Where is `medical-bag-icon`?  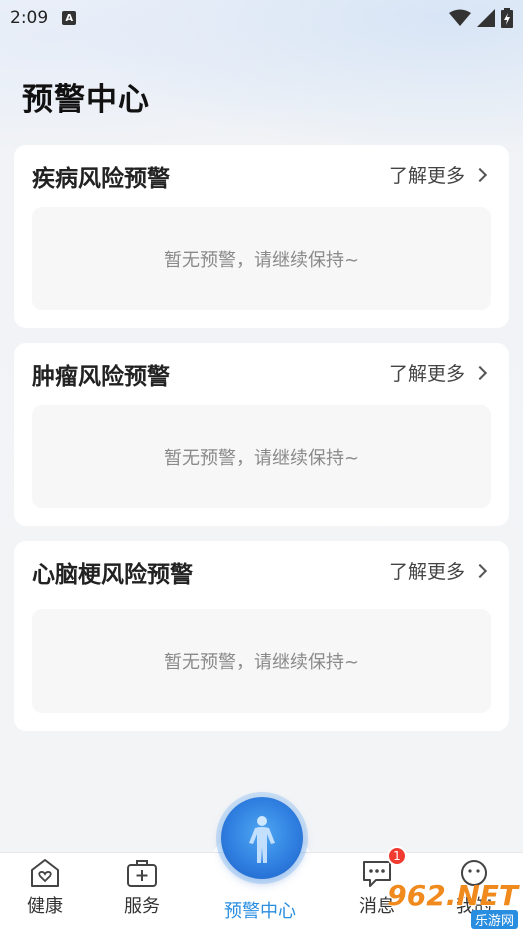
medical-bag-icon is located at coordinates (142, 873).